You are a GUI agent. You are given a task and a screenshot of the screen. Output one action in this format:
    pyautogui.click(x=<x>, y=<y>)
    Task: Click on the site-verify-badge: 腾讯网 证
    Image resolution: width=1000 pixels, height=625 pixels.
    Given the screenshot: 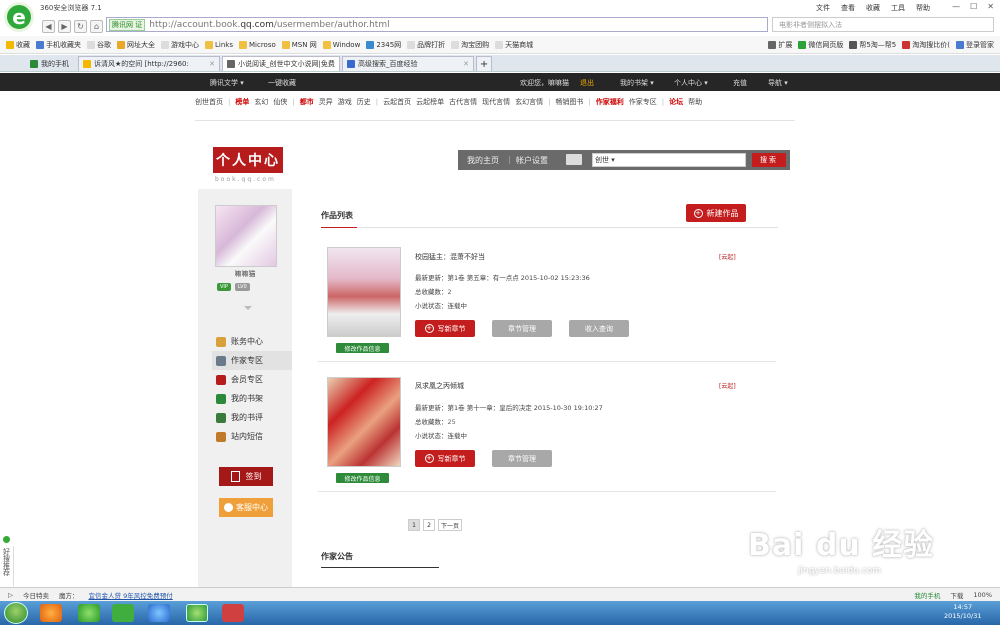 What is the action you would take?
    pyautogui.click(x=127, y=24)
    